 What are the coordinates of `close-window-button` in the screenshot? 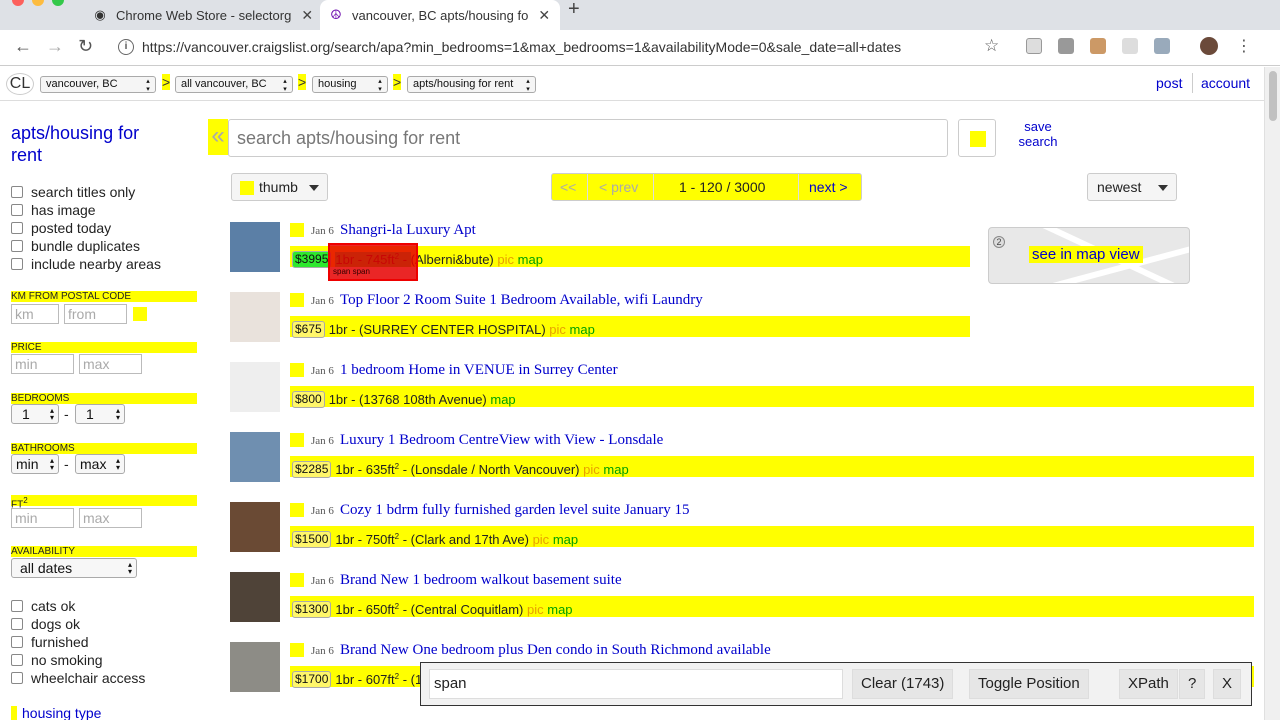 It's located at (18, 3).